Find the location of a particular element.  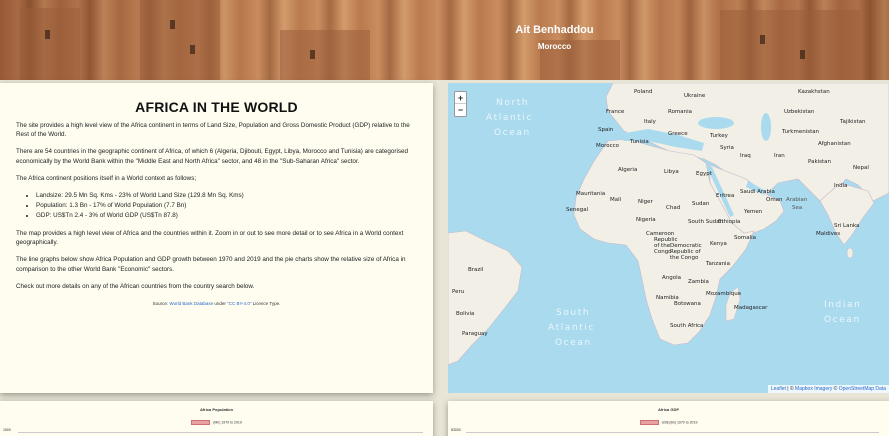

banner-title: Ait Benhaddou is located at coordinates (554, 30).